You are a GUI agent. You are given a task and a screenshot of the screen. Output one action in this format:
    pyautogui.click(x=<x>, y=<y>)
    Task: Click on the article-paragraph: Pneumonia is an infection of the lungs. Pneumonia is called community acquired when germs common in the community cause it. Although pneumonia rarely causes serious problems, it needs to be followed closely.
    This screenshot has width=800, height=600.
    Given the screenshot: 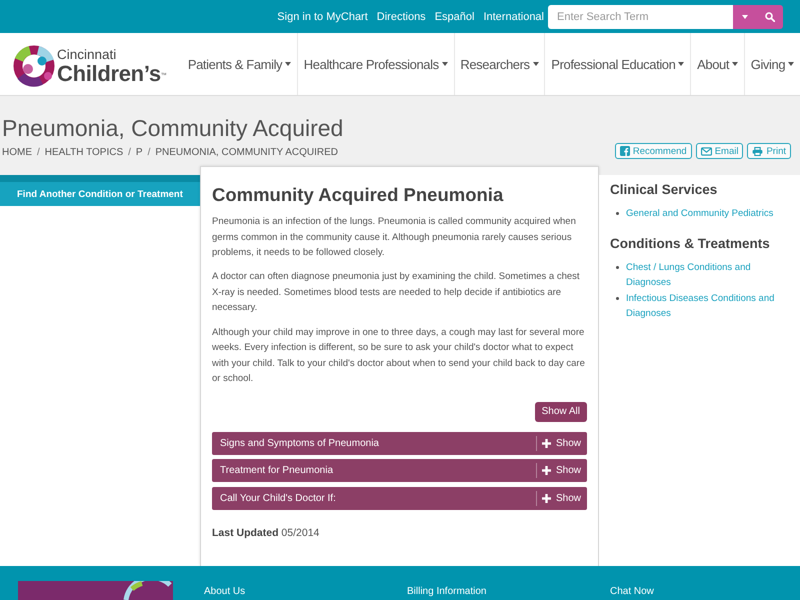 What is the action you would take?
    pyautogui.click(x=394, y=237)
    